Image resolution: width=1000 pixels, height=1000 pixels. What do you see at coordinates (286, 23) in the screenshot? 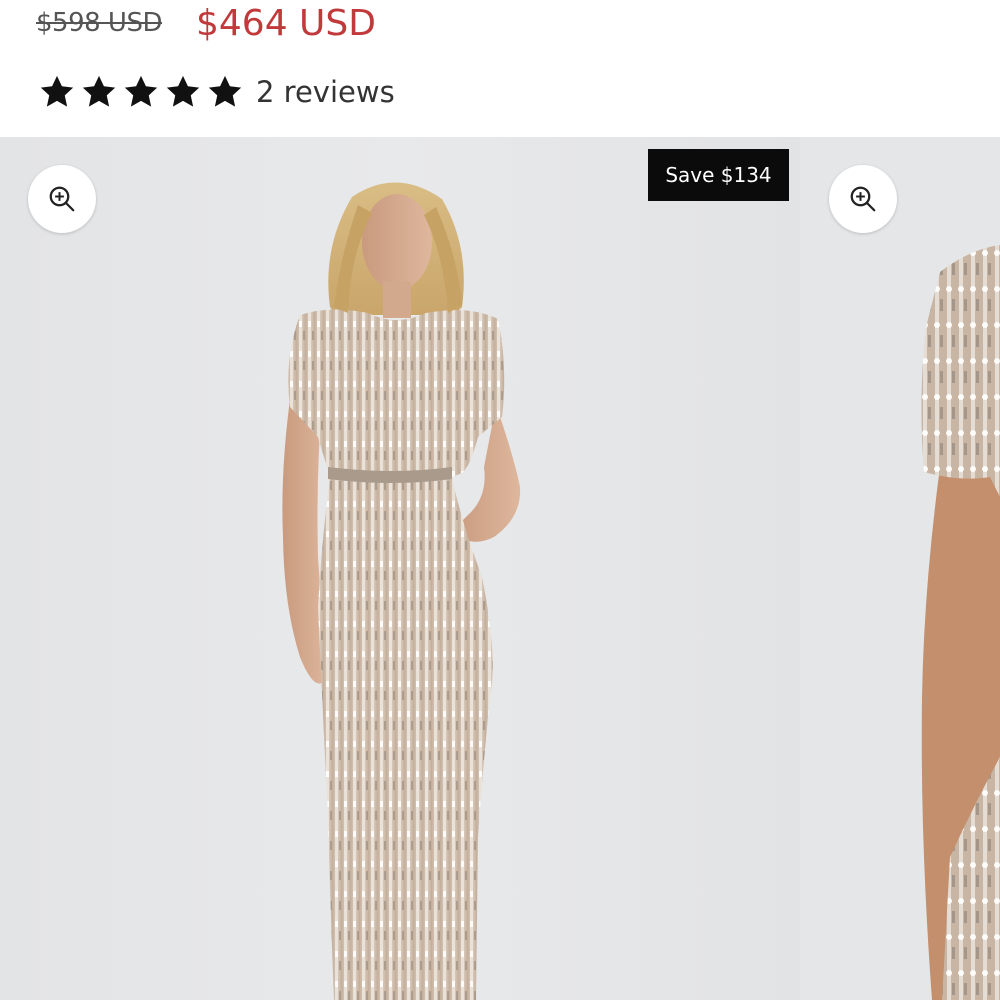
I see `sale-price: $464 USD` at bounding box center [286, 23].